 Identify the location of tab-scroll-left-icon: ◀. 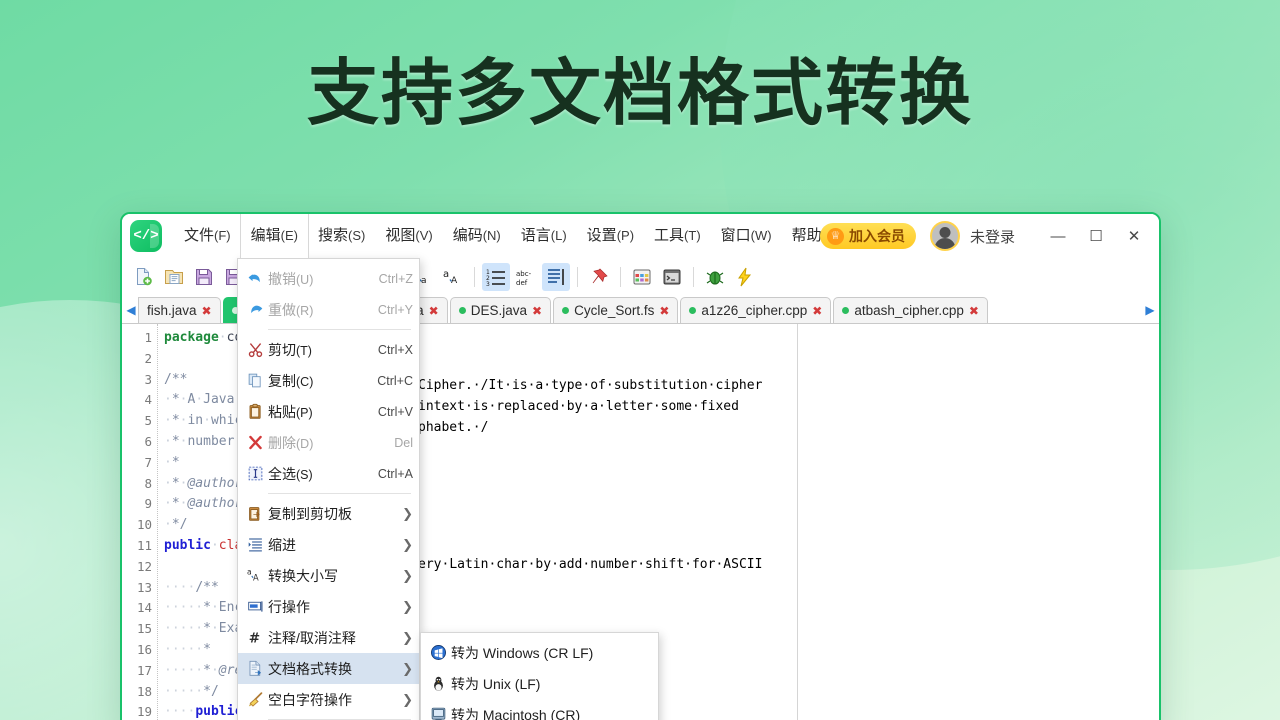
(131, 310).